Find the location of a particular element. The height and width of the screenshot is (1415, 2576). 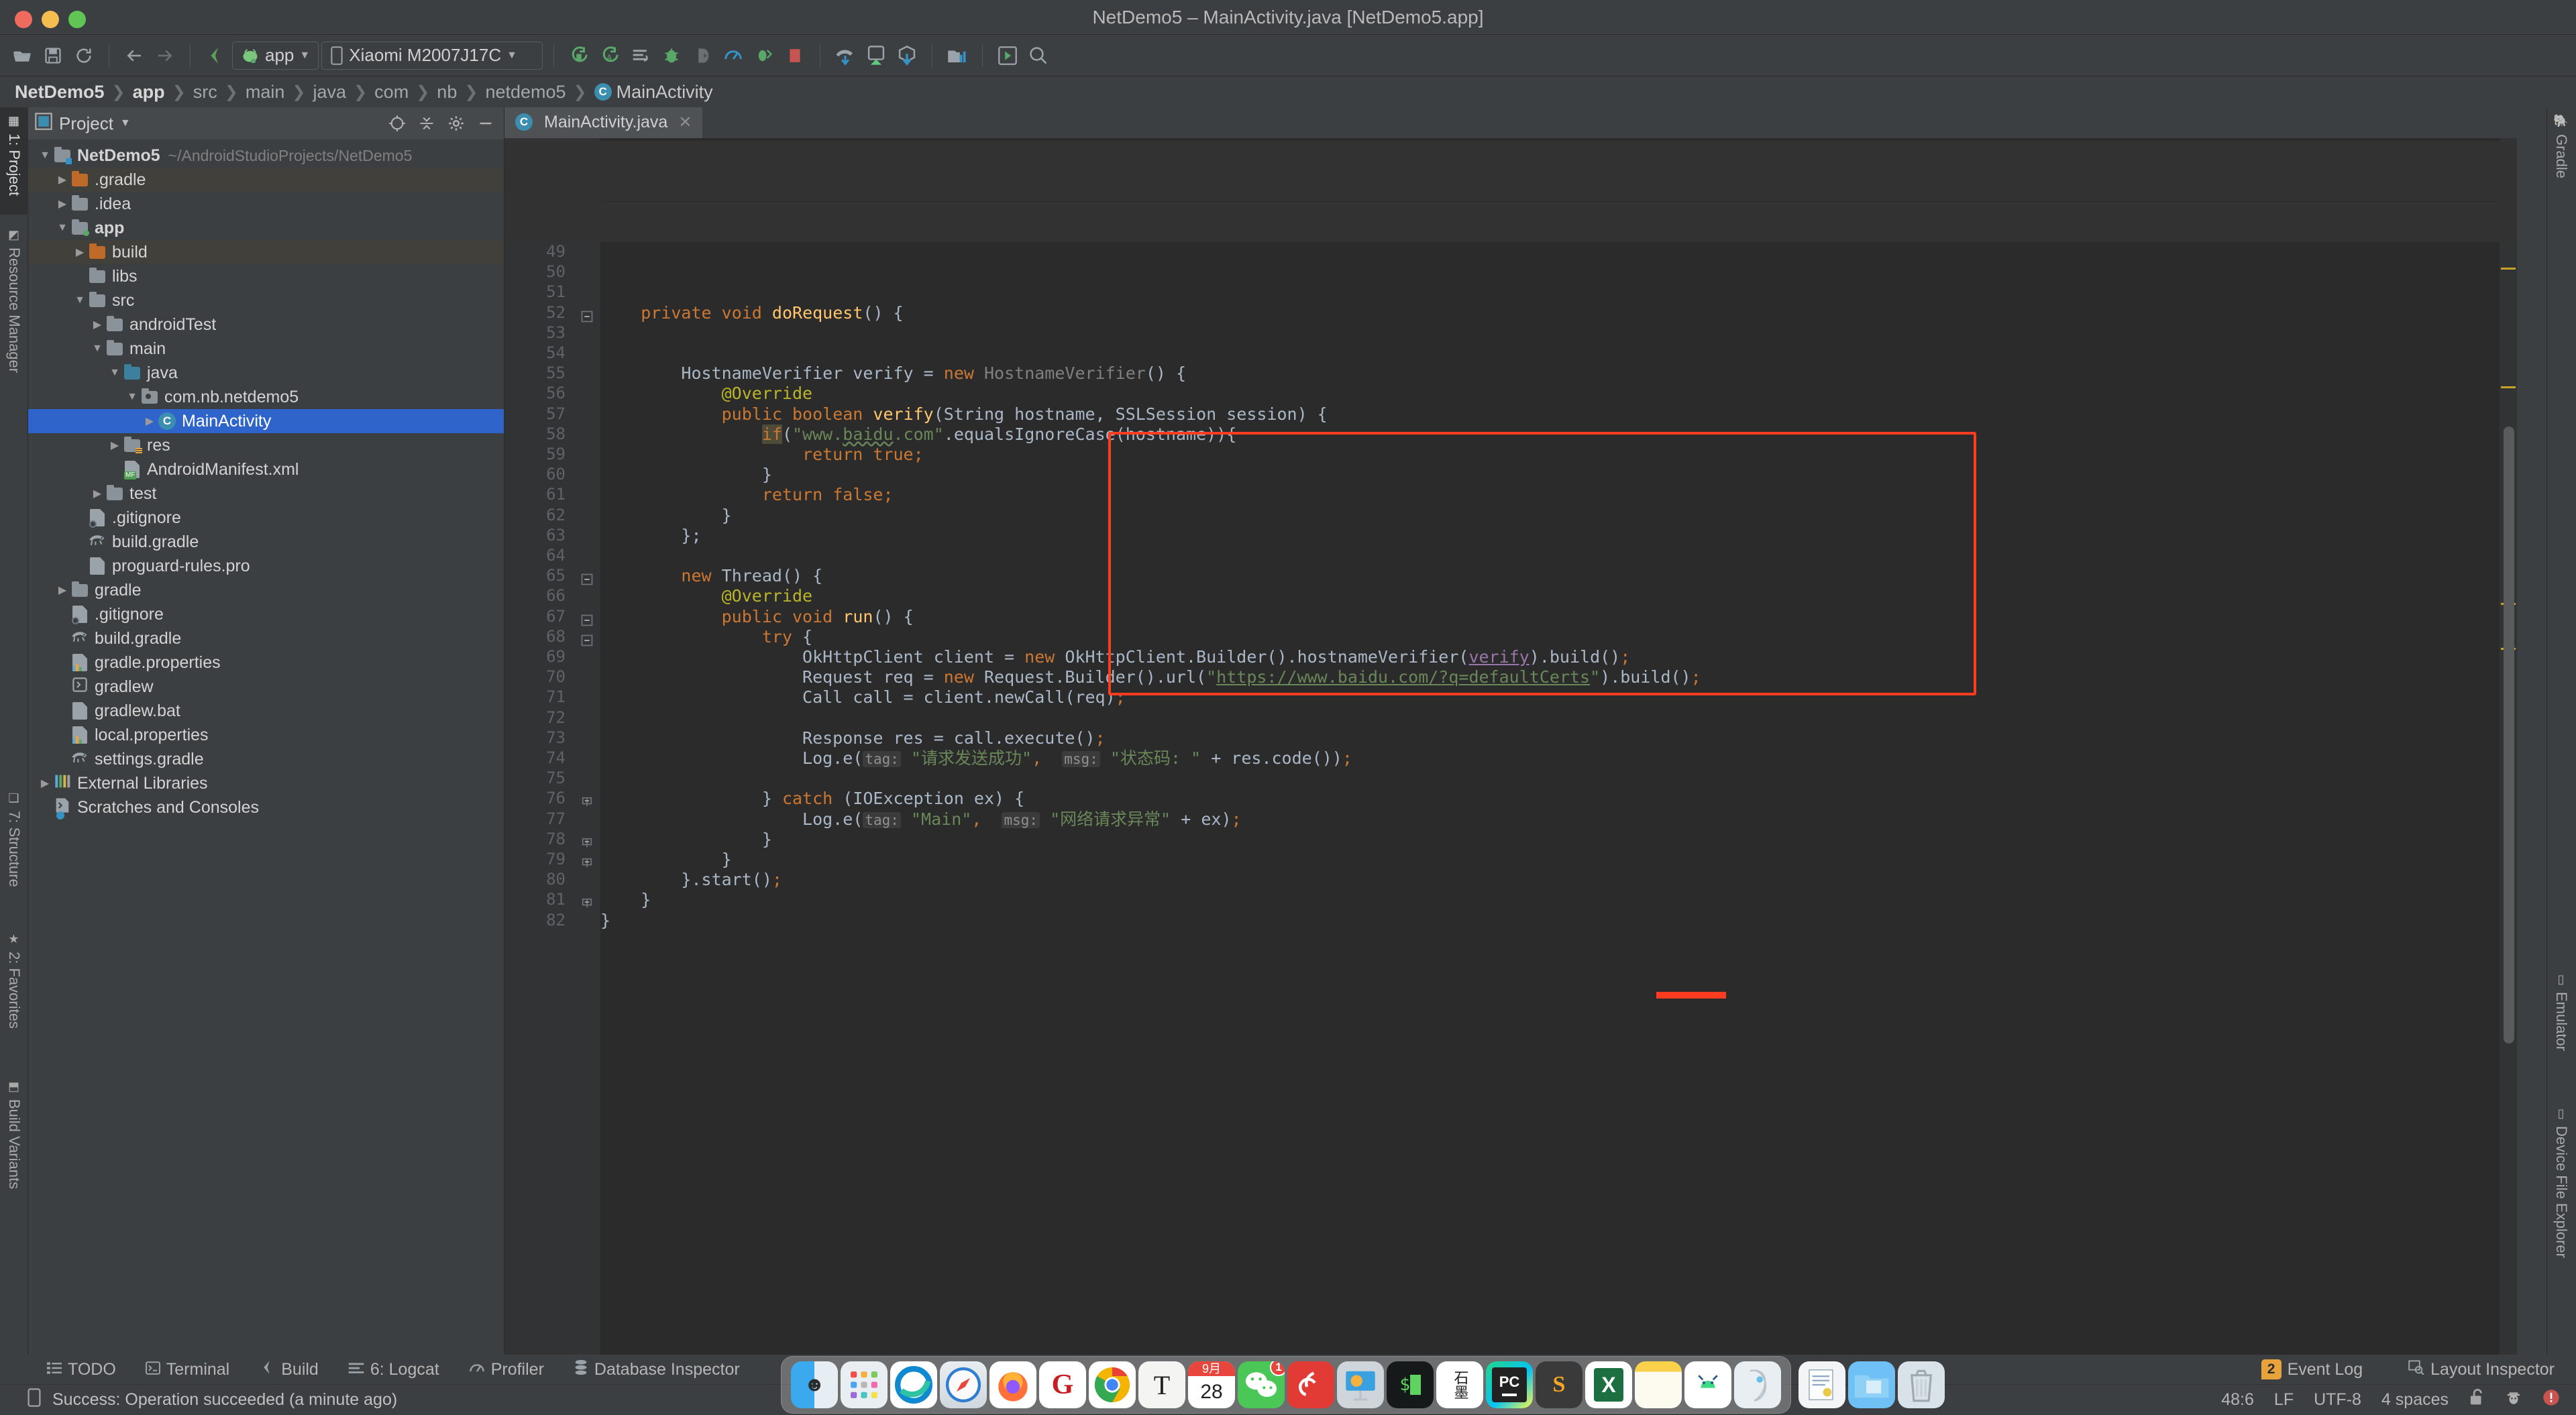

code-line-59: return true; is located at coordinates (762, 455).